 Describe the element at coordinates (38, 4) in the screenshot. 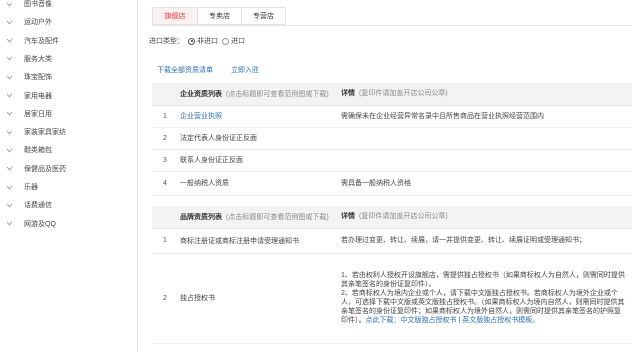

I see `sidebar-item-label: 图书音像` at that location.